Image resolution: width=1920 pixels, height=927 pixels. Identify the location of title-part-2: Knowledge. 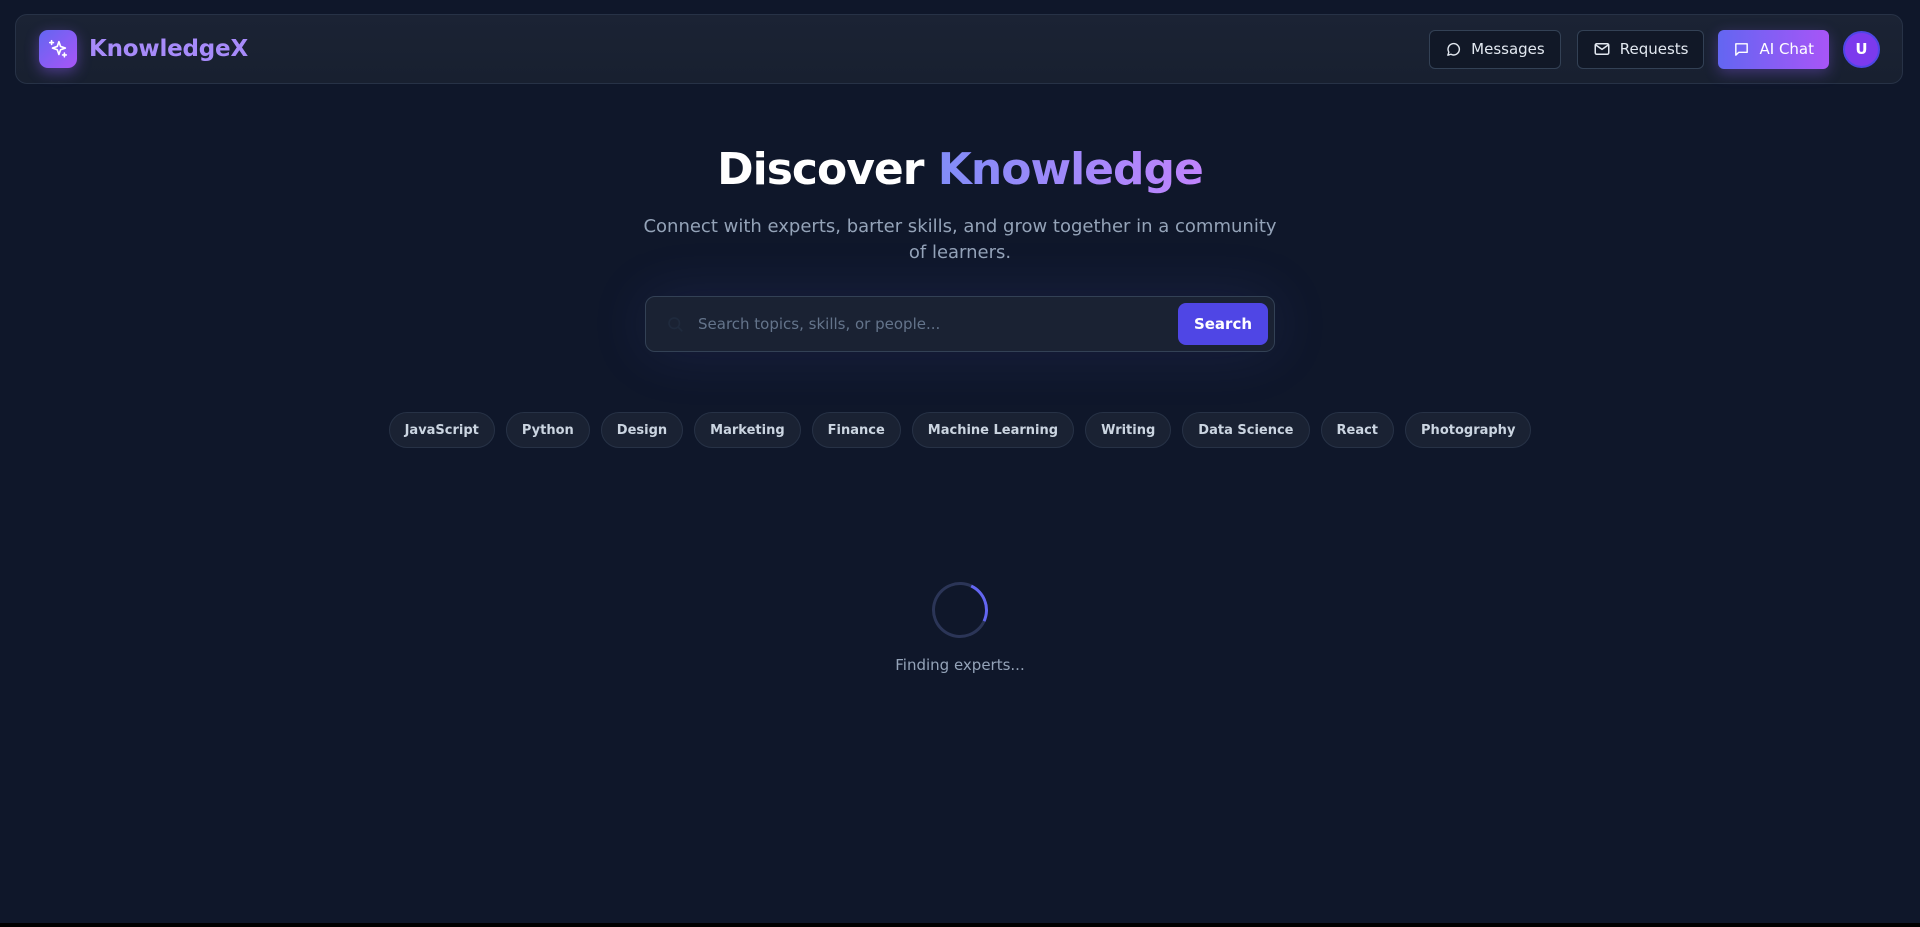
(1070, 169).